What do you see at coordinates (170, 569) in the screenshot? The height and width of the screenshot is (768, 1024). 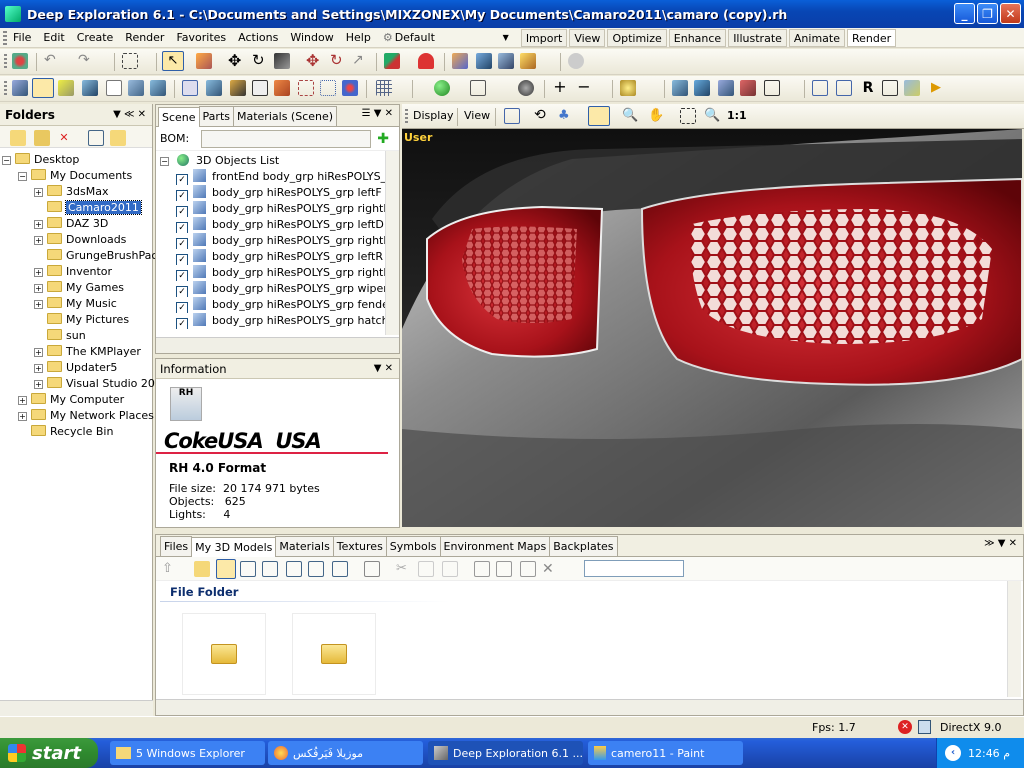 I see `up-icon: ⇧` at bounding box center [170, 569].